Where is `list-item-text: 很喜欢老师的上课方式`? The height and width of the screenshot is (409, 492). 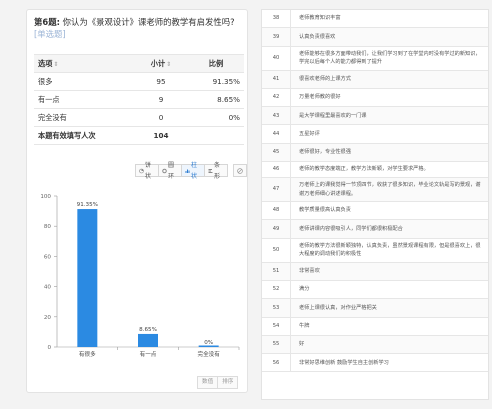 list-item-text: 很喜欢老师的上课方式 is located at coordinates (325, 78).